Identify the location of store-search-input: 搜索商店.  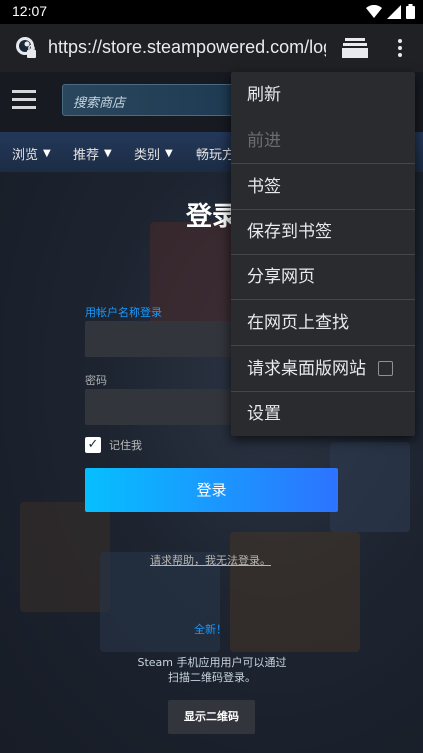
(152, 100).